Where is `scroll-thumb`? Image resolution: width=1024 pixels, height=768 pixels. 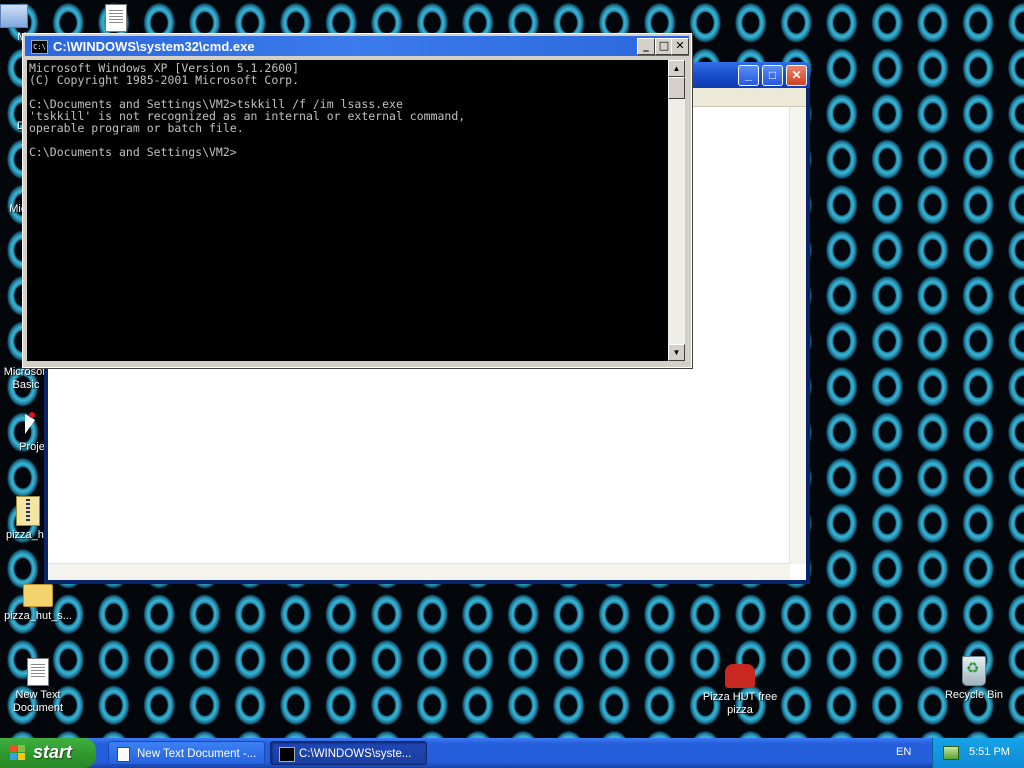
scroll-thumb is located at coordinates (676, 88).